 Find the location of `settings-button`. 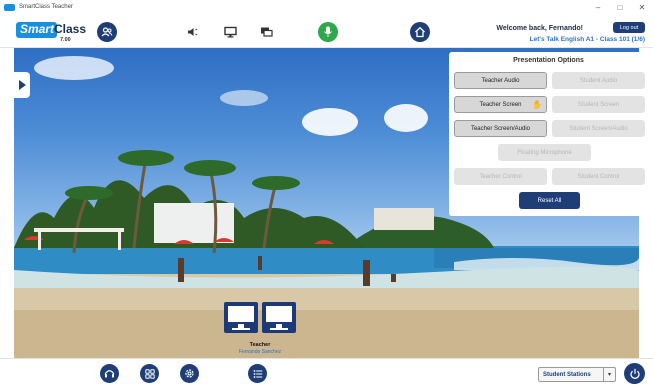

settings-button is located at coordinates (189, 373).